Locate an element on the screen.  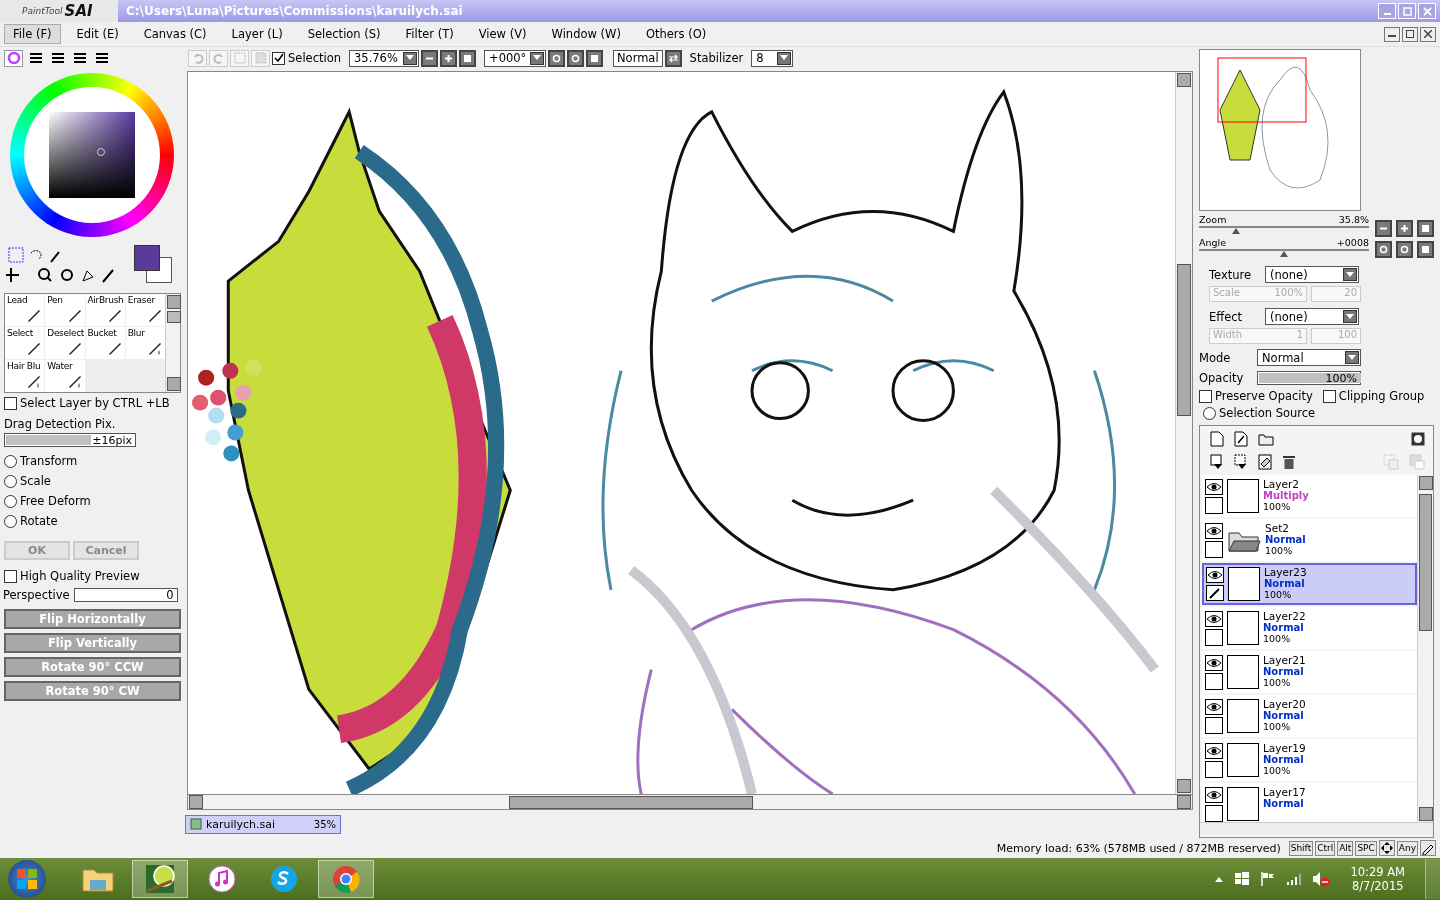
tool-button: Deselect is located at coordinates (65, 343).